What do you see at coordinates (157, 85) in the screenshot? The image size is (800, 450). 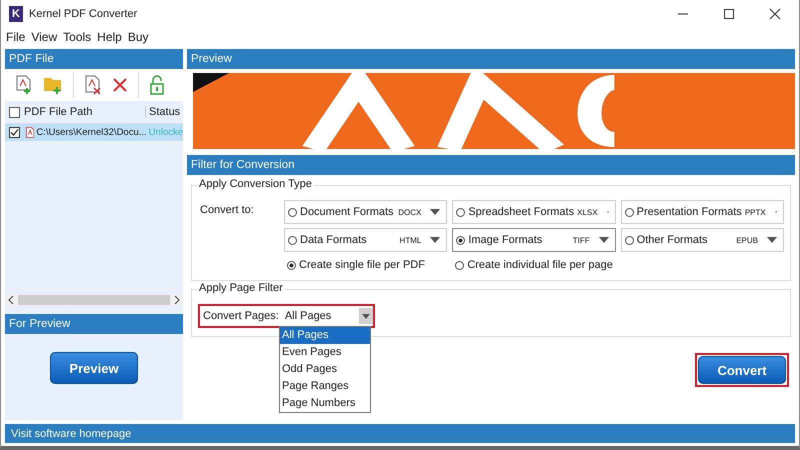 I see `unlock-icon` at bounding box center [157, 85].